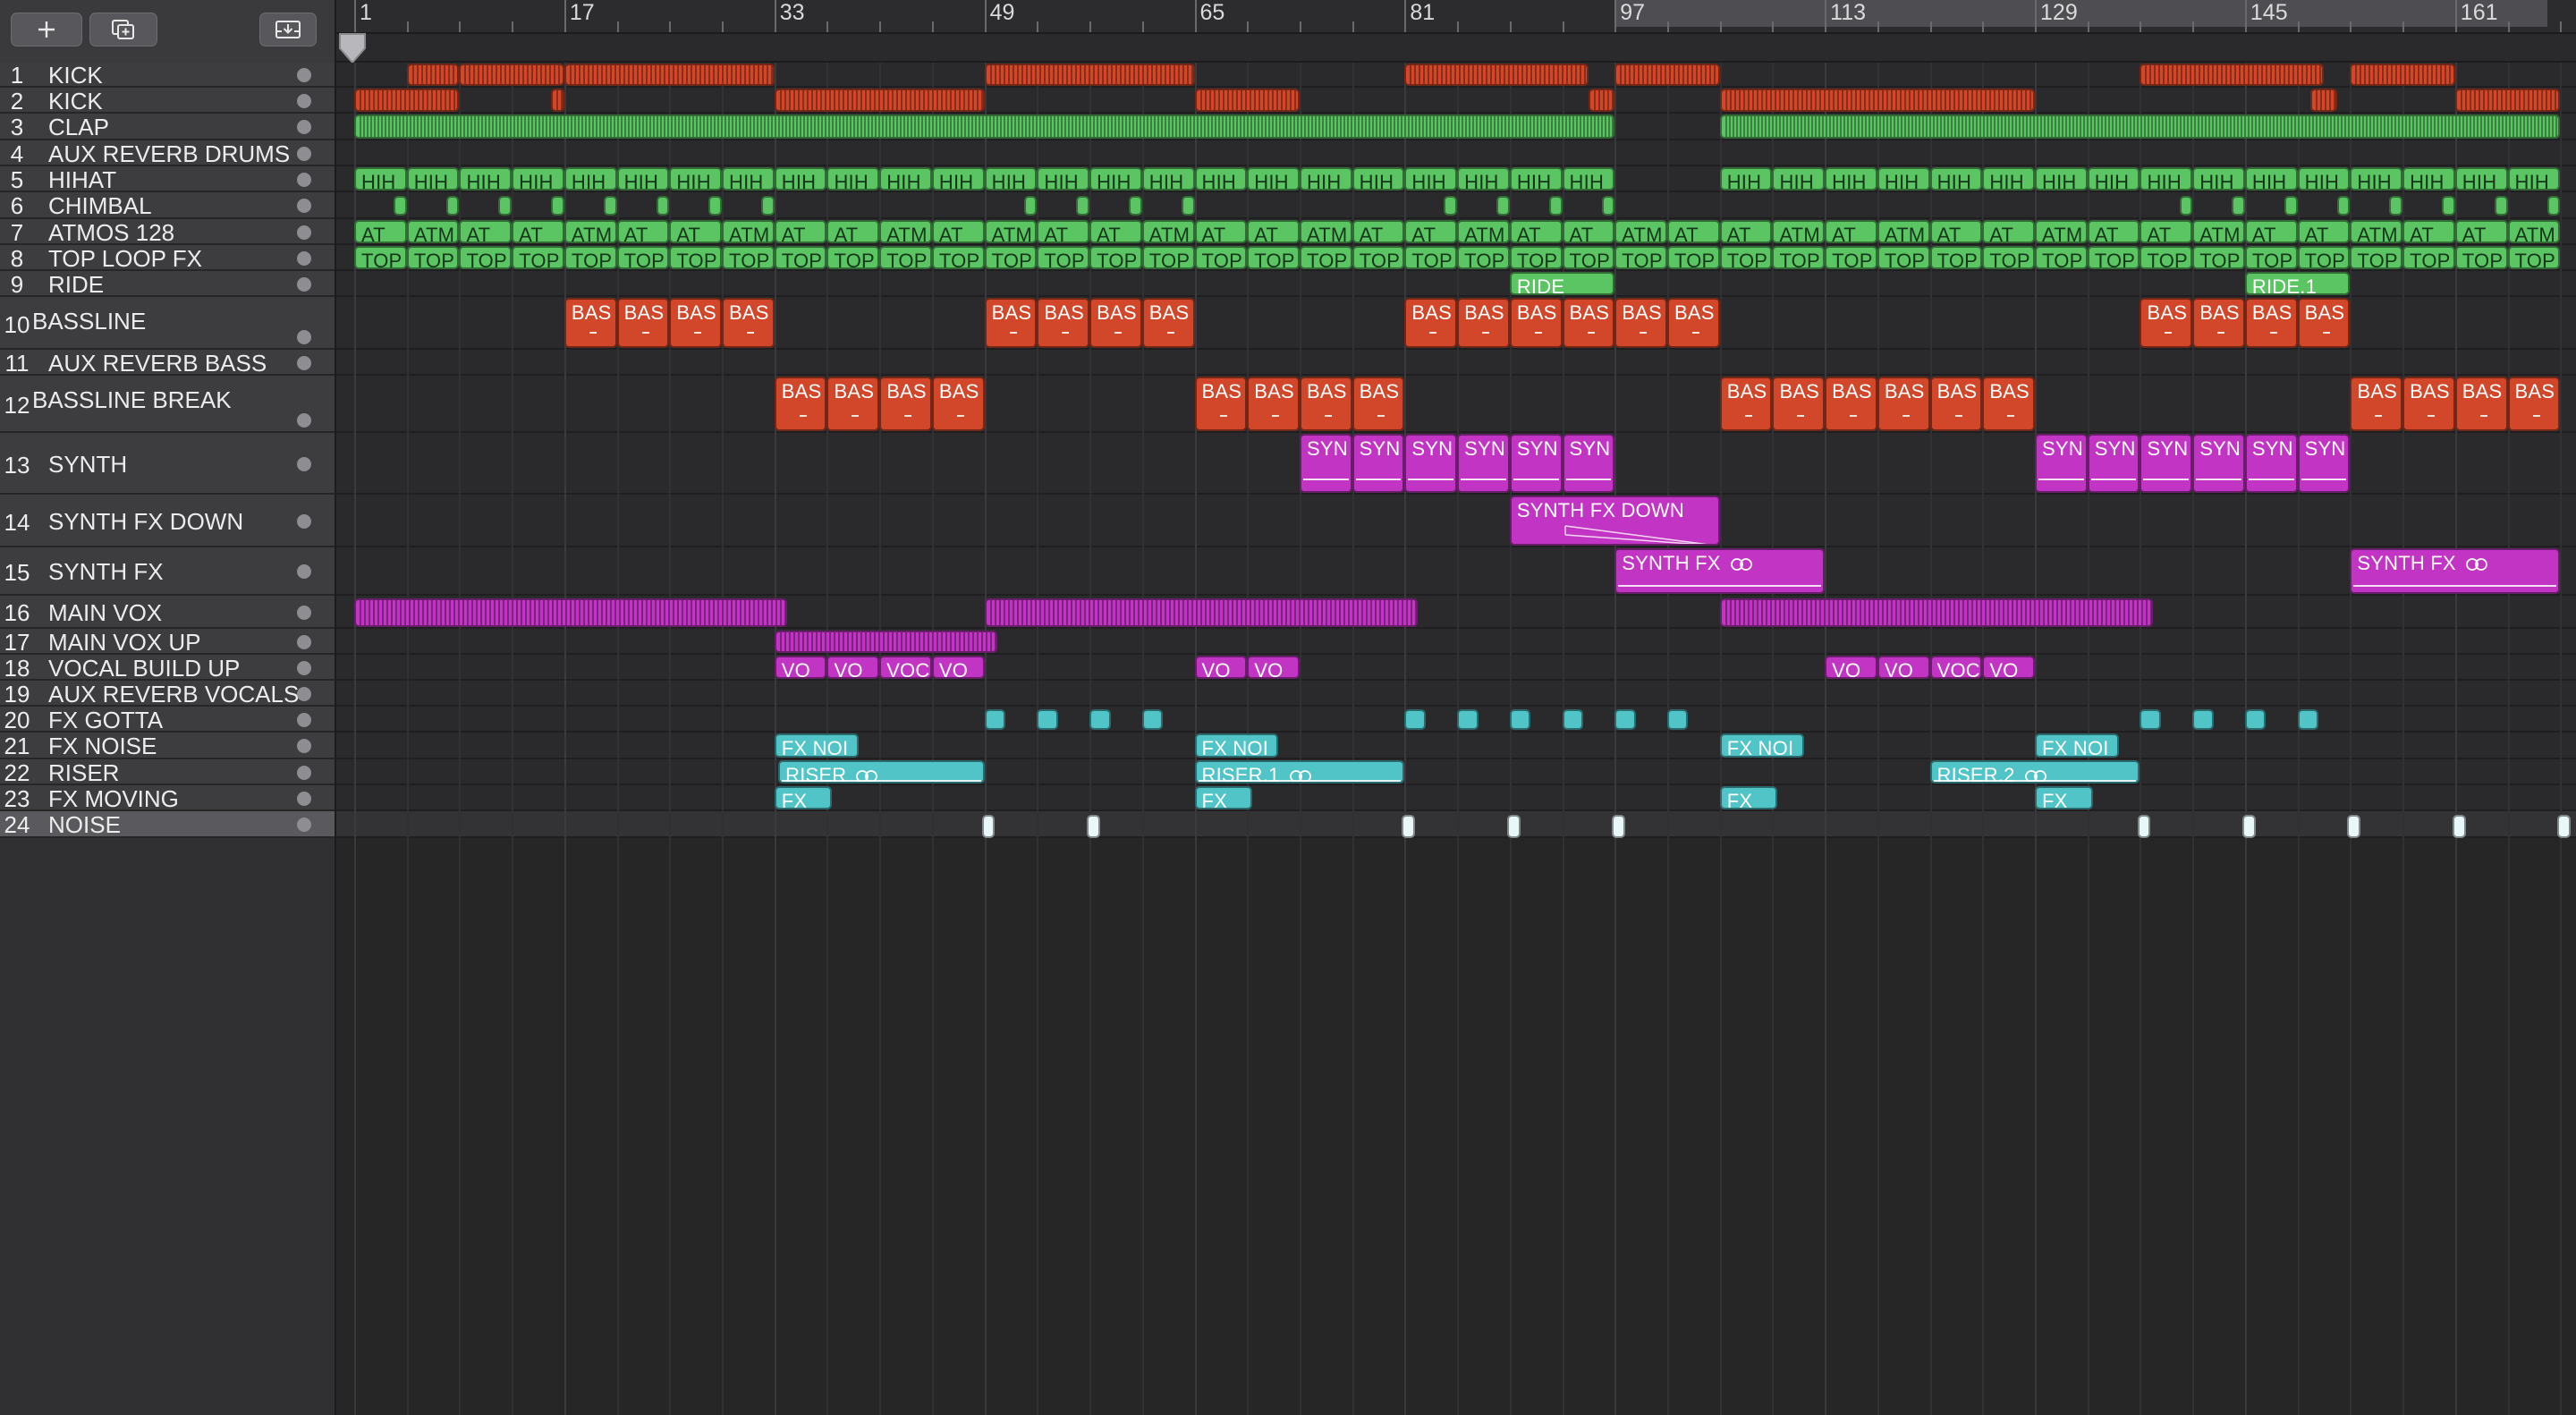 This screenshot has width=2576, height=1415. What do you see at coordinates (102, 746) in the screenshot?
I see `track-name: FX NOISE` at bounding box center [102, 746].